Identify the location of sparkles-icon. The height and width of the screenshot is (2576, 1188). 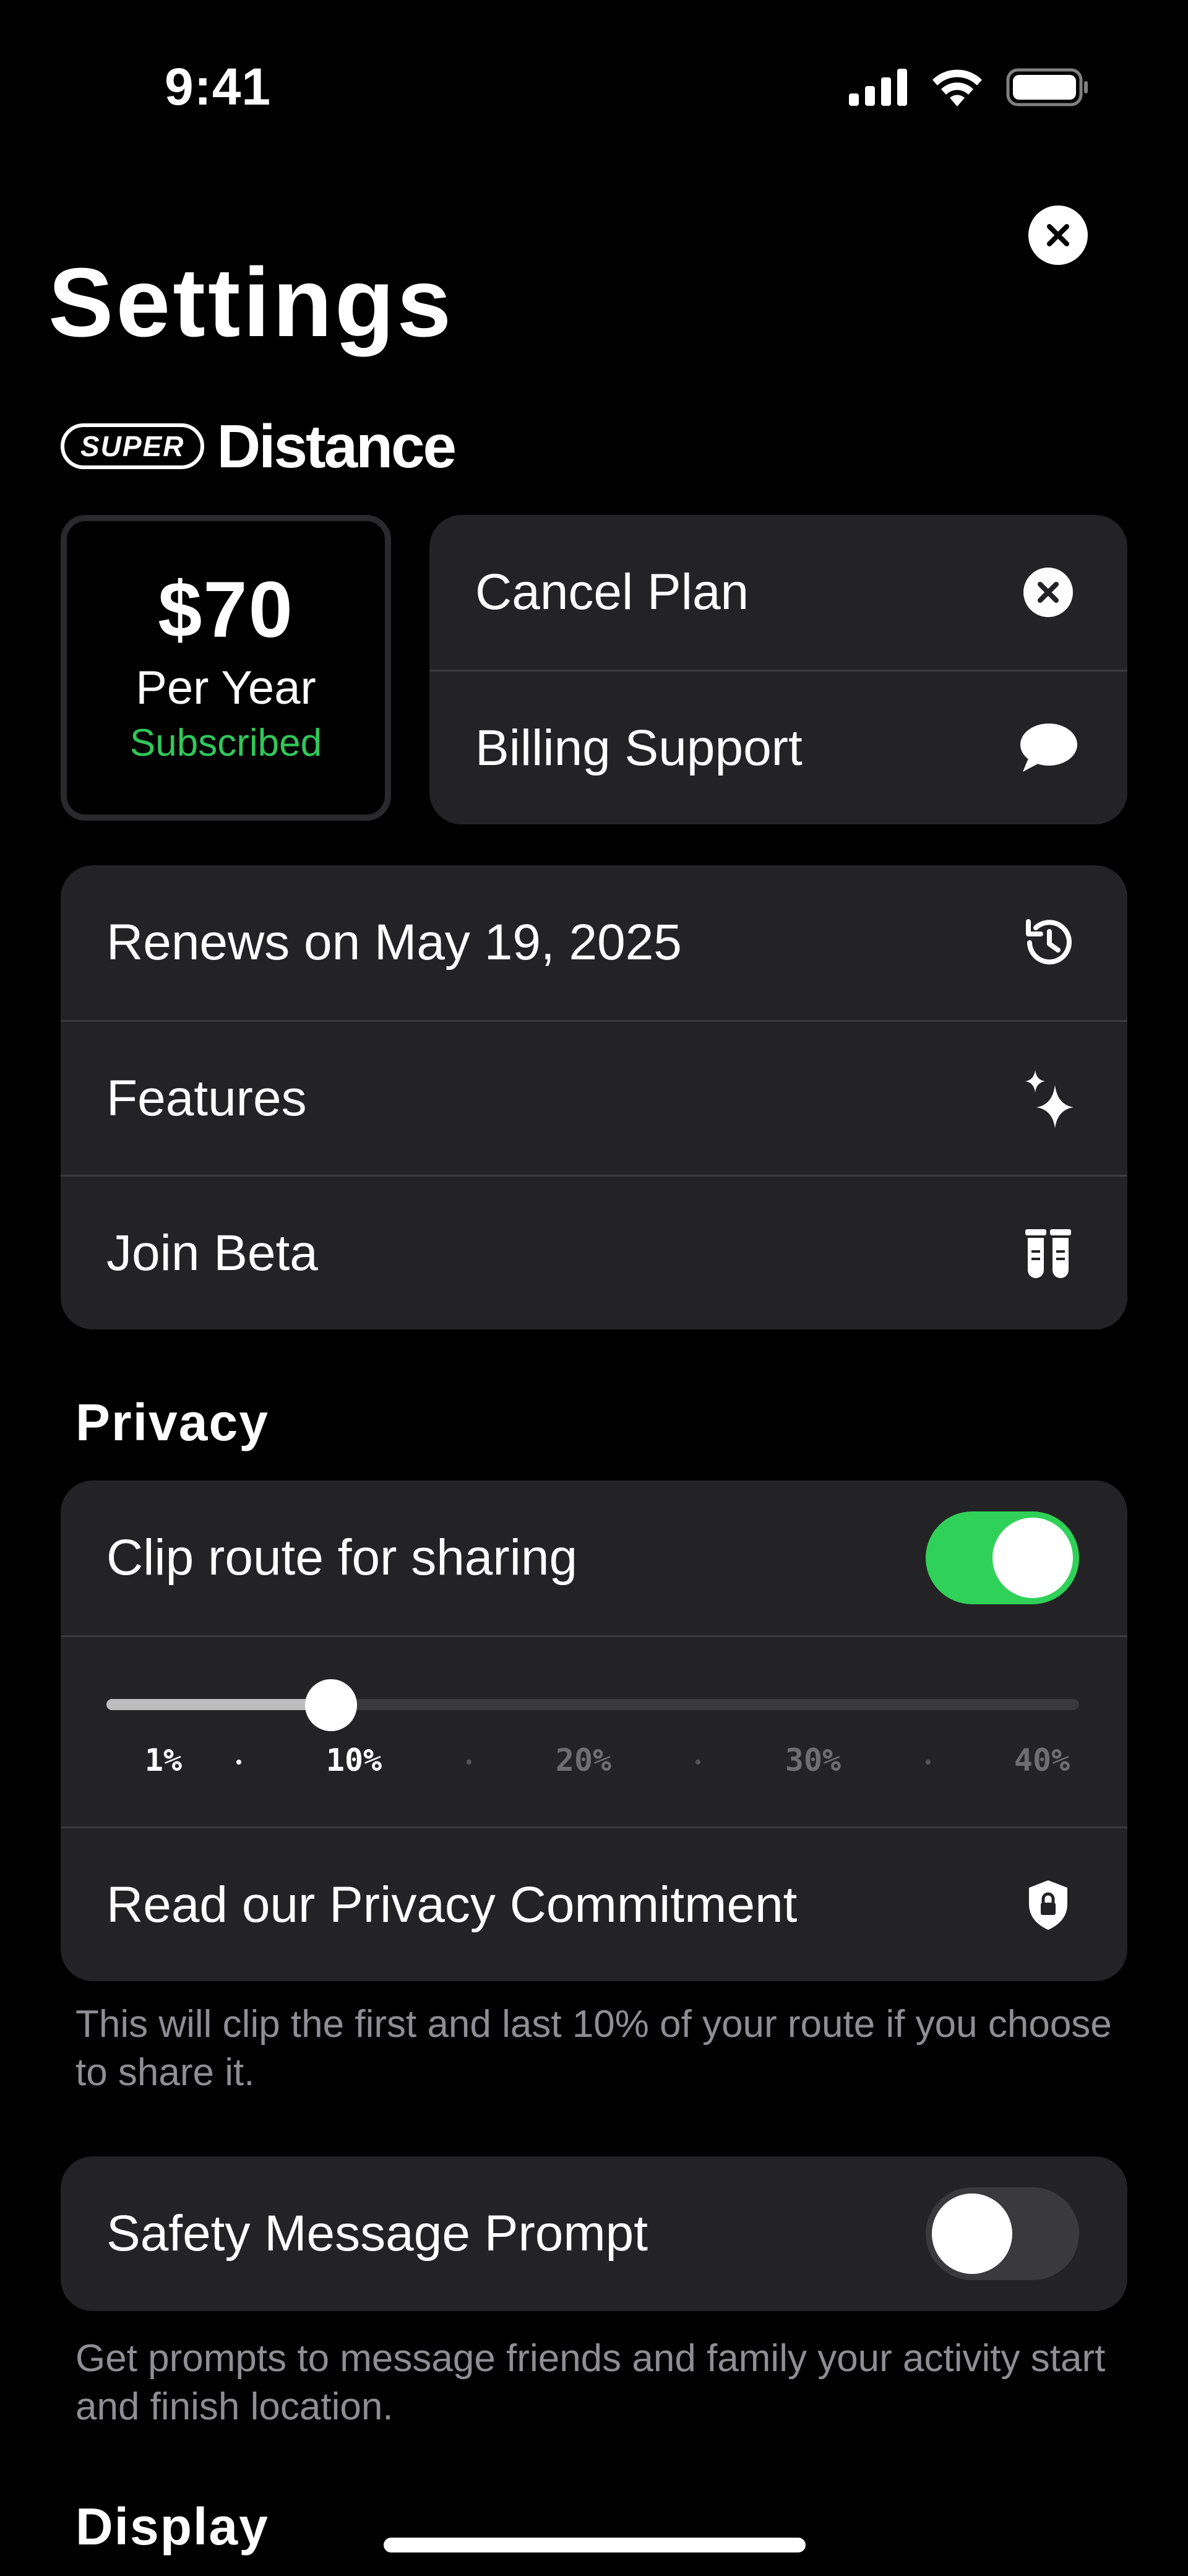
(1048, 1099).